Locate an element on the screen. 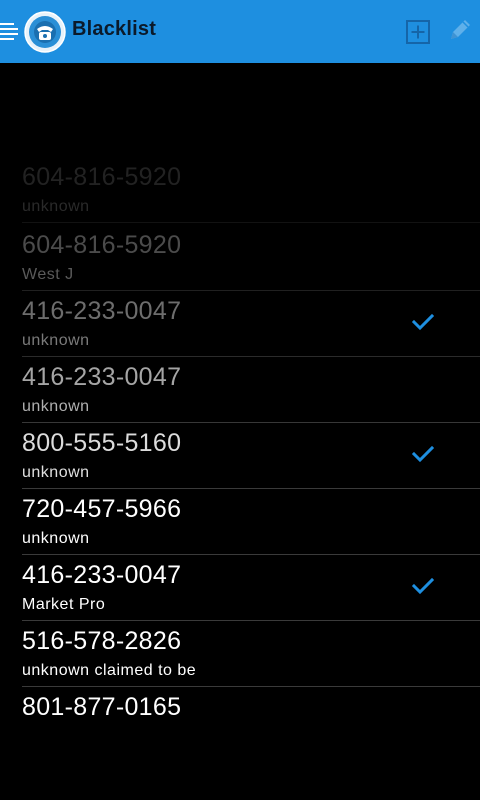 The height and width of the screenshot is (800, 480). contact-name: Market Pro is located at coordinates (64, 604).